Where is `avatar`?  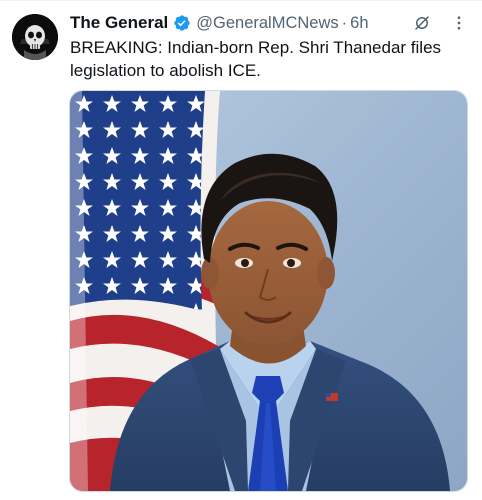 avatar is located at coordinates (35, 37).